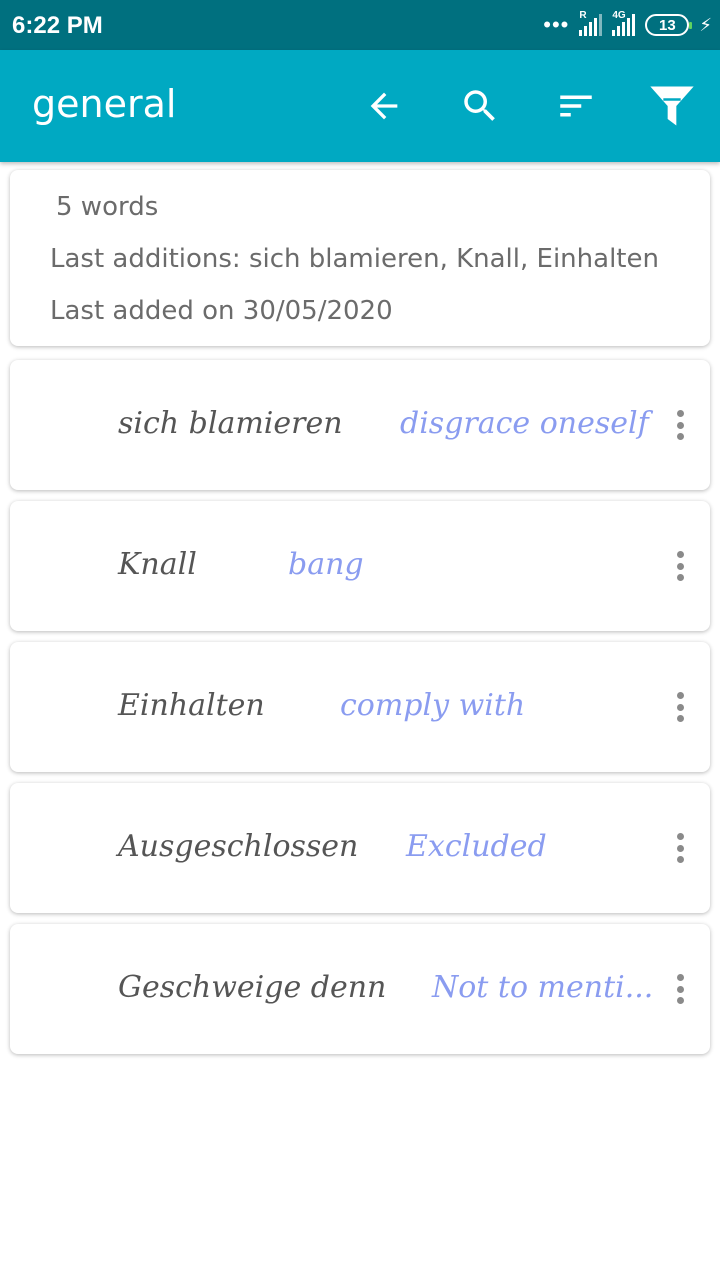 The image size is (720, 1280). Describe the element at coordinates (360, 848) in the screenshot. I see `word-card: Ausgeschlossen Excluded` at that location.